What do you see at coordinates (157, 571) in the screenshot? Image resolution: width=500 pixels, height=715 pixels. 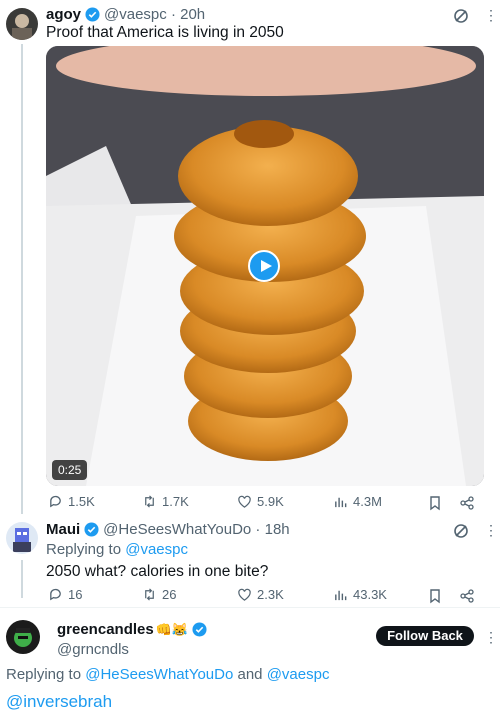 I see `tweet-text: 2050 what? calories in one bite?` at bounding box center [157, 571].